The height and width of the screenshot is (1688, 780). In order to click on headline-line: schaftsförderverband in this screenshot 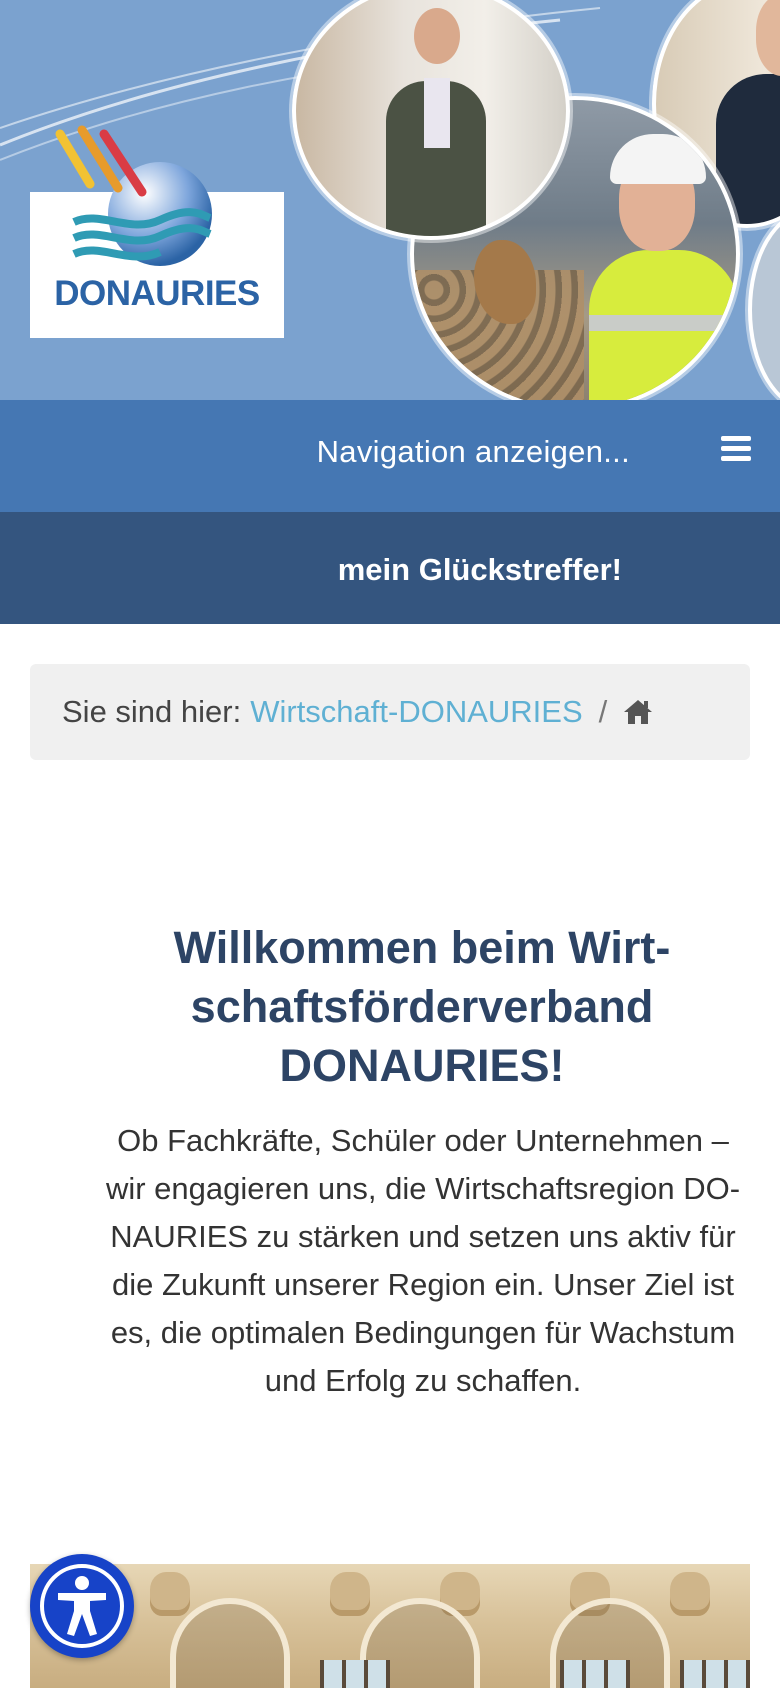, I will do `click(422, 1006)`.